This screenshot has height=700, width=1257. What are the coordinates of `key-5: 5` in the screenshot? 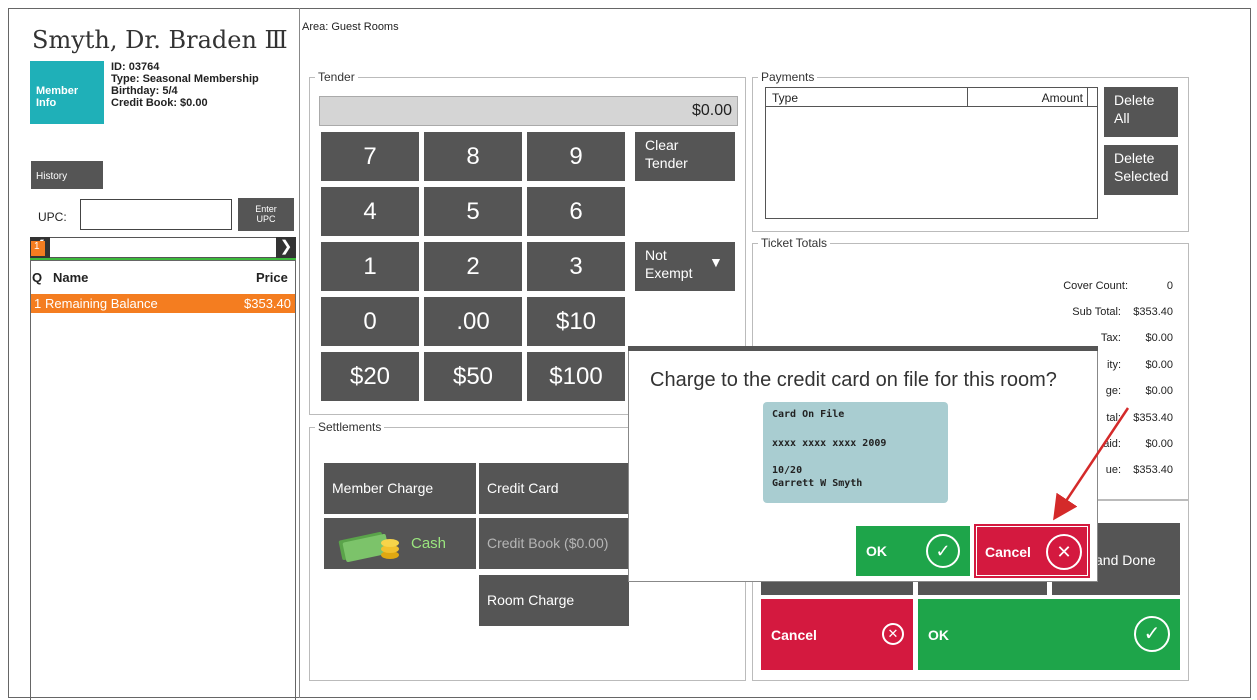 It's located at (473, 211).